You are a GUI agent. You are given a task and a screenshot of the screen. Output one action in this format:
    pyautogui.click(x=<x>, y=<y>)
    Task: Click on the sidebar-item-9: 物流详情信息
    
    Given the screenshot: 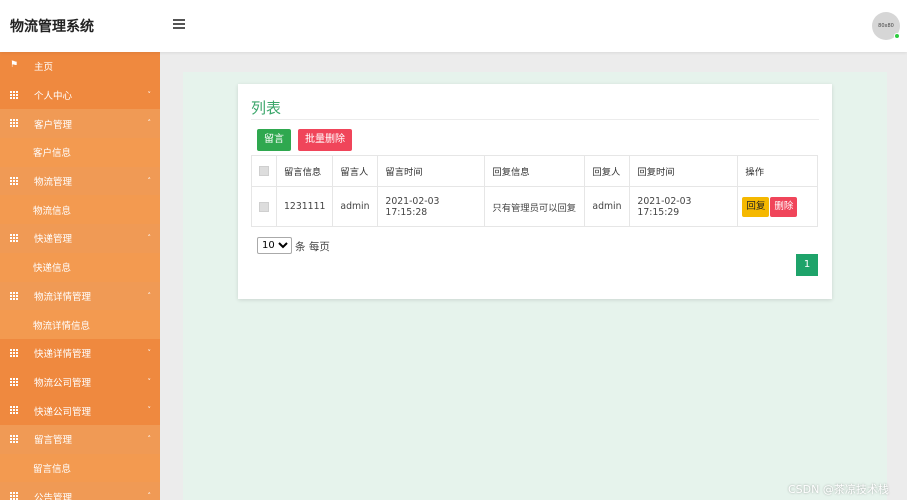 What is the action you would take?
    pyautogui.click(x=80, y=324)
    